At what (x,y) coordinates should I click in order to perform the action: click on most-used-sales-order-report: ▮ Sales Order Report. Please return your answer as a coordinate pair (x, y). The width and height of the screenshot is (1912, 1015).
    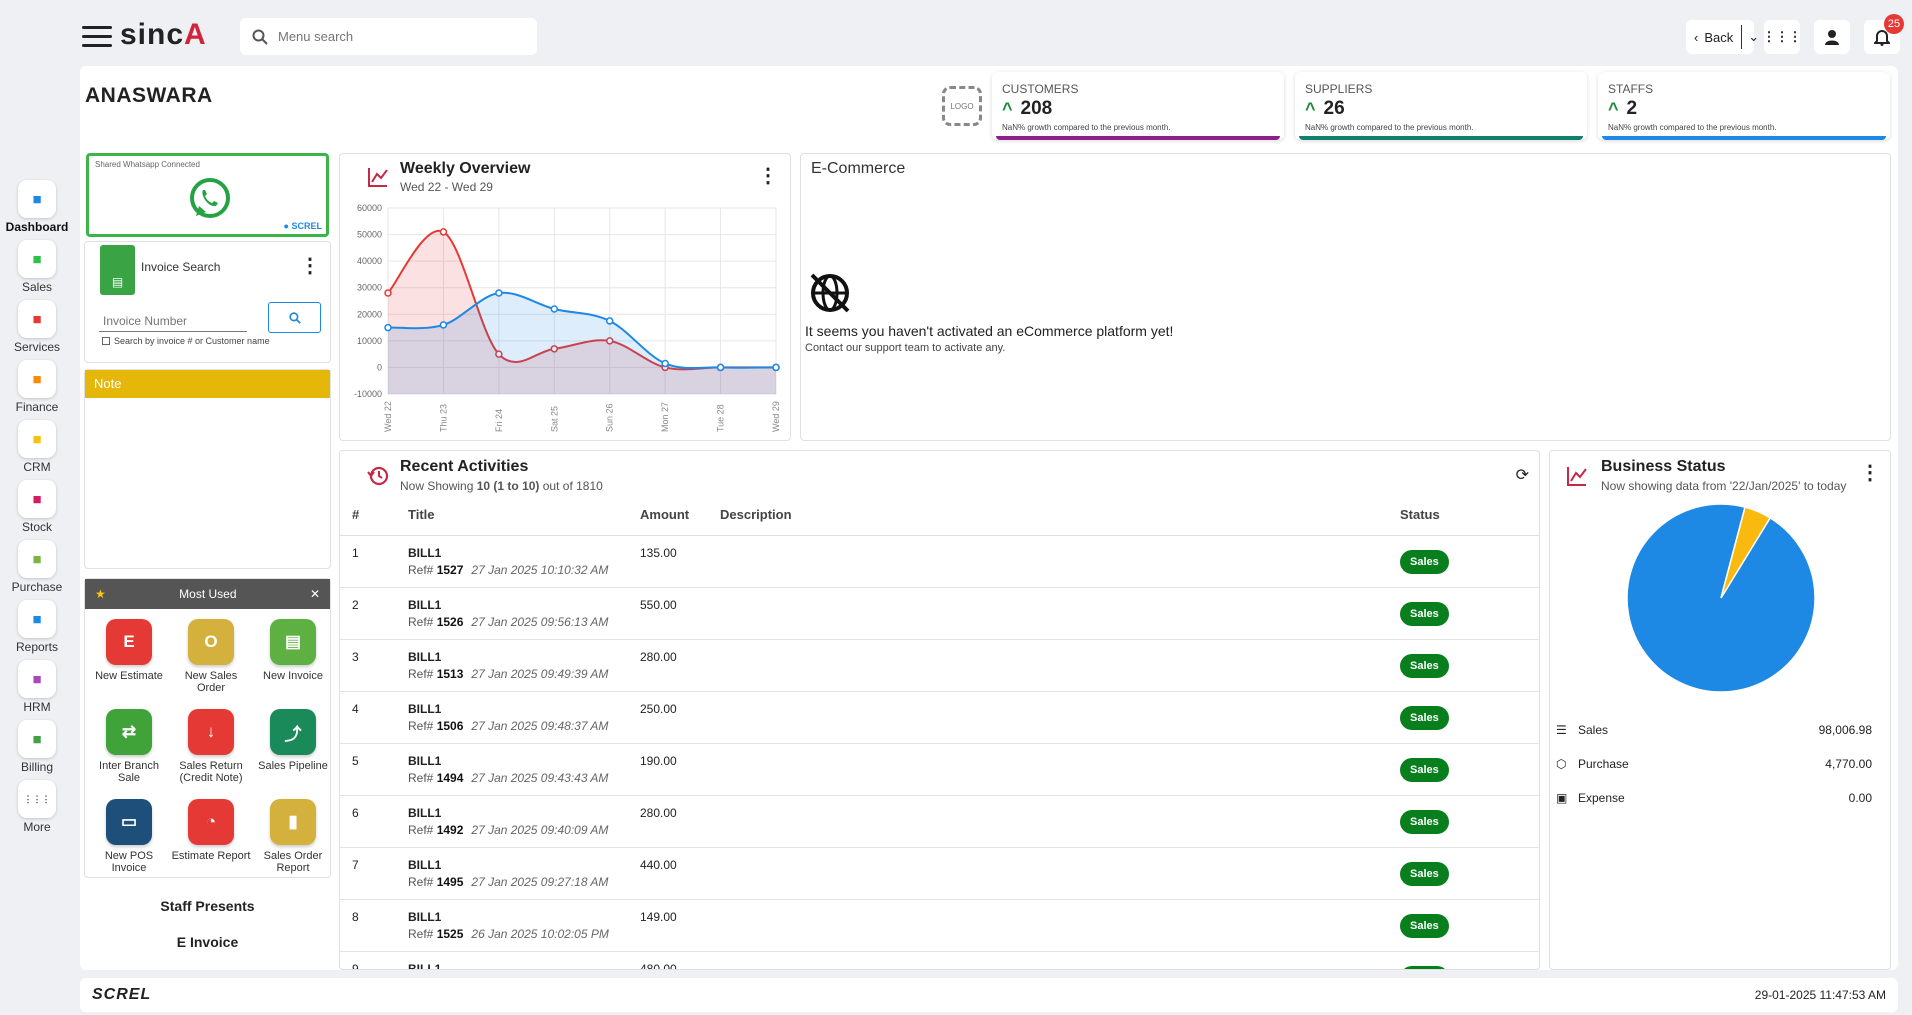
    Looking at the image, I should click on (293, 836).